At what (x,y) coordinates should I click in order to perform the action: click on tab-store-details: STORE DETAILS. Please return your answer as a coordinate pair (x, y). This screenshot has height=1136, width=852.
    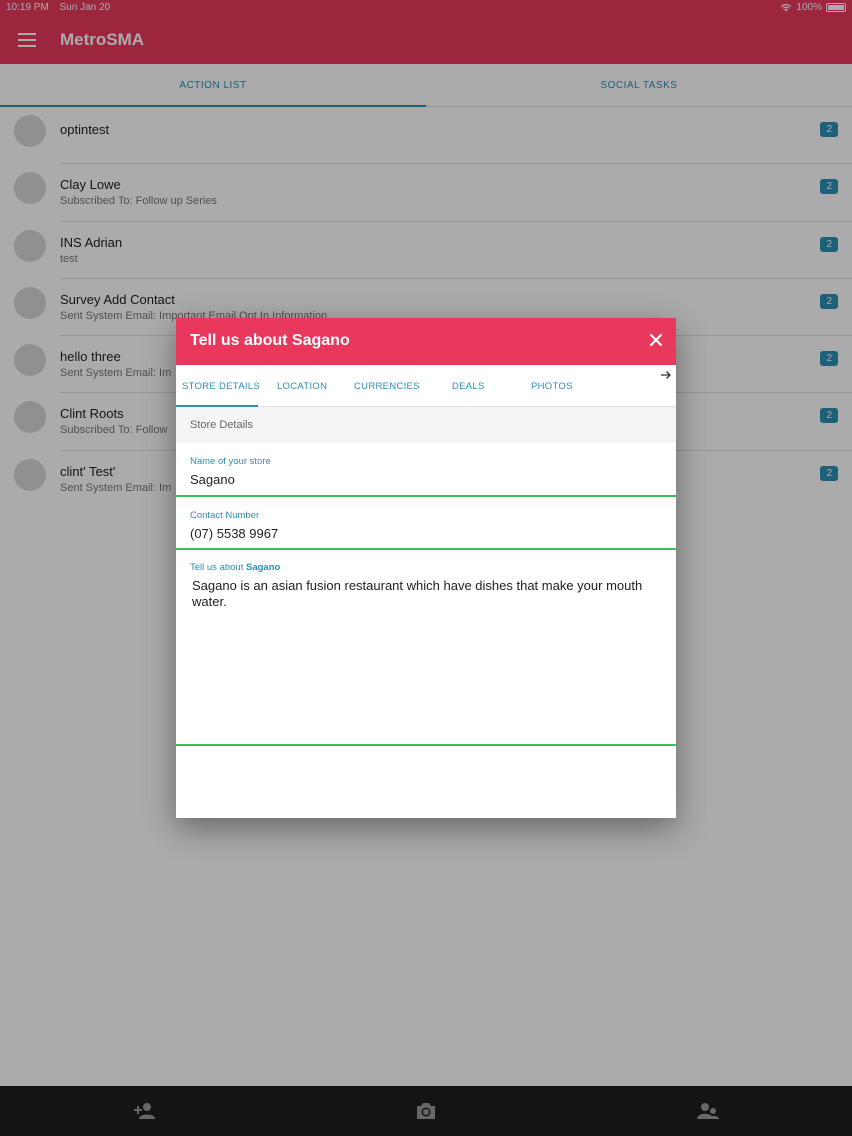
    Looking at the image, I should click on (221, 386).